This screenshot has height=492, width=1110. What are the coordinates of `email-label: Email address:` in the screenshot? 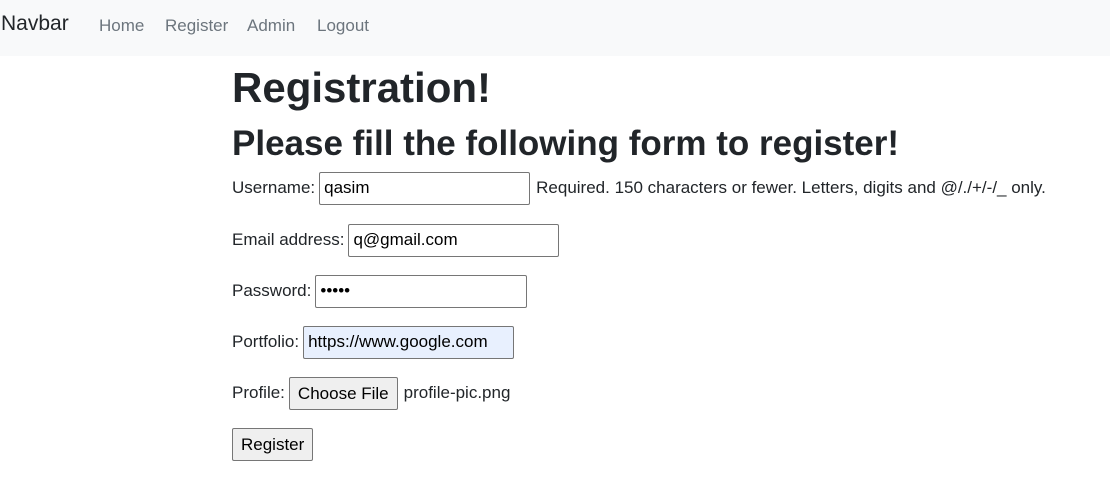 It's located at (288, 239).